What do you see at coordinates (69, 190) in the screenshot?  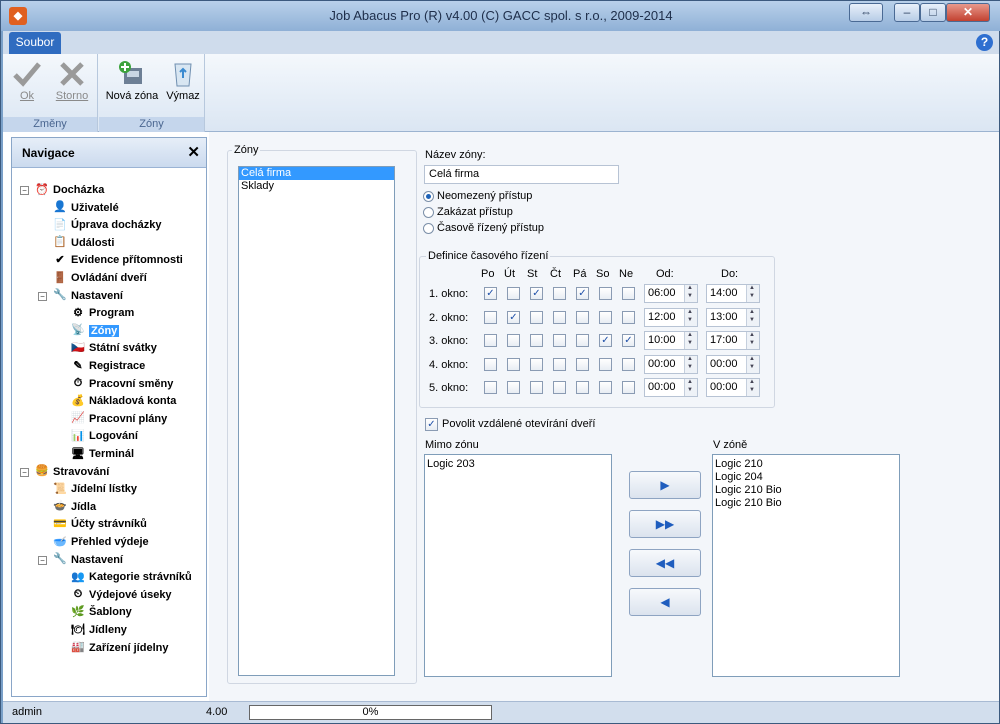 I see `sidebar-item-attendance: ⏰ Docházka` at bounding box center [69, 190].